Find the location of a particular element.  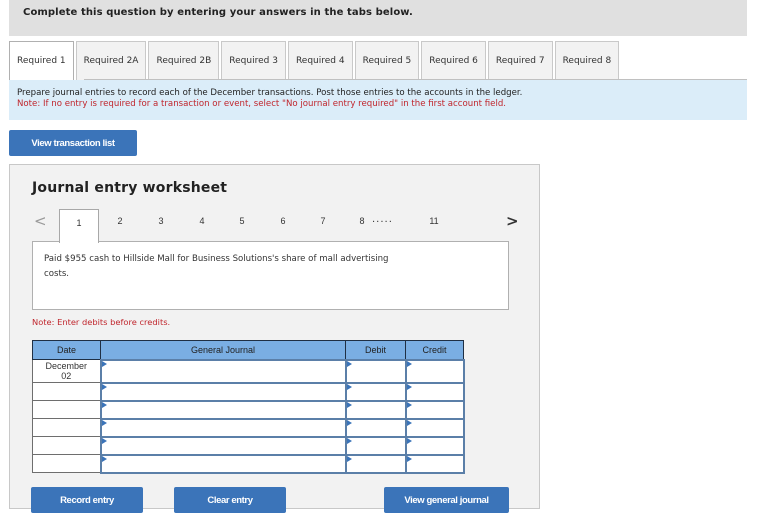

header-debit: Debit is located at coordinates (375, 350).